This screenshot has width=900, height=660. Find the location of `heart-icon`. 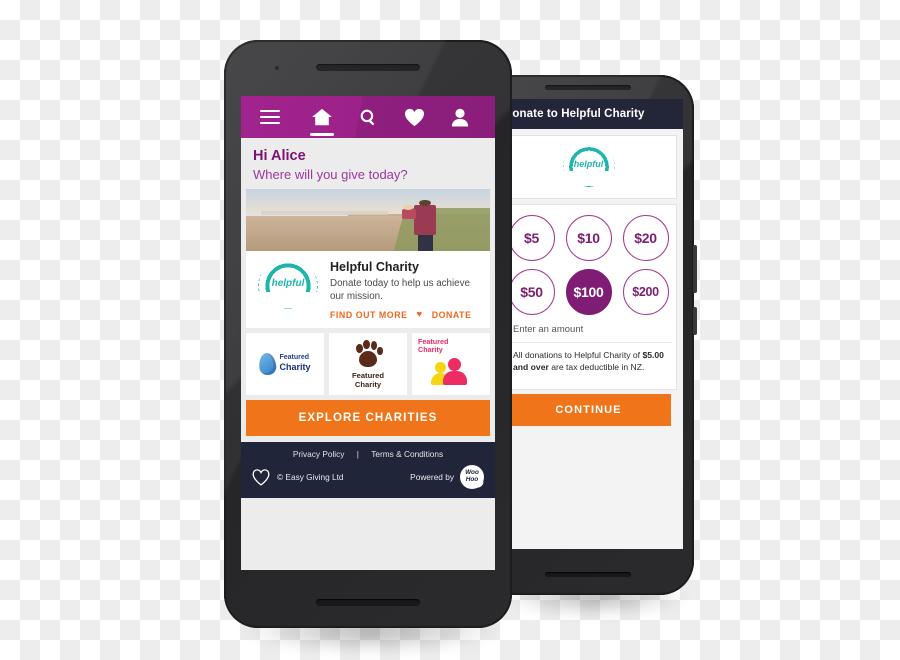

heart-icon is located at coordinates (414, 117).